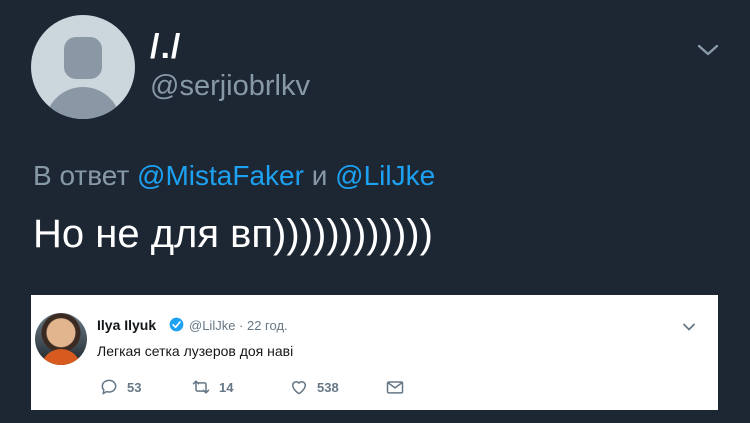 The height and width of the screenshot is (423, 750). Describe the element at coordinates (238, 325) in the screenshot. I see `quoted-meta: @LilJke · 22 год.` at that location.